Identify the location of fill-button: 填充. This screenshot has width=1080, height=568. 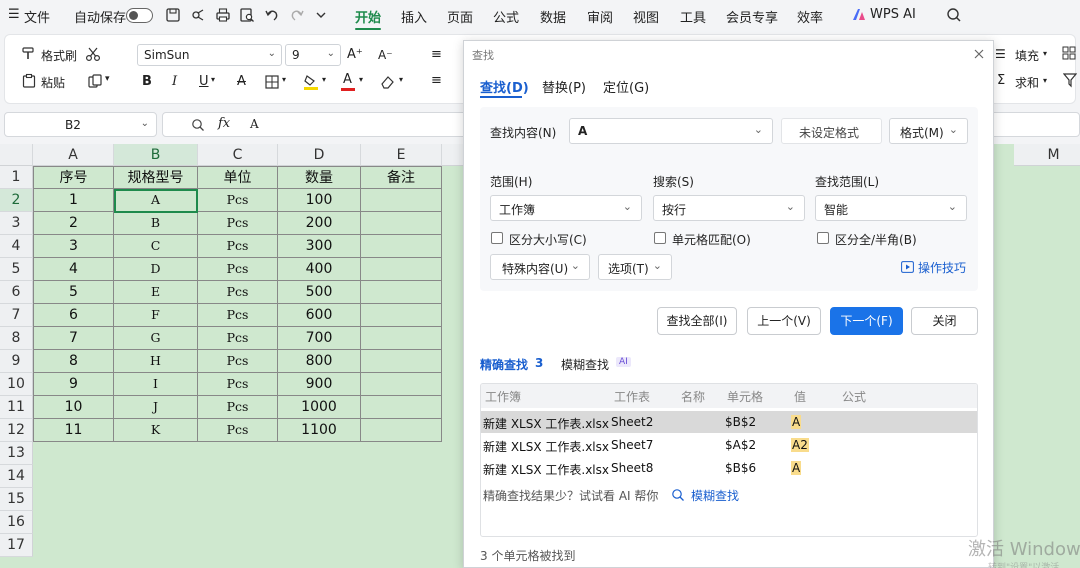
(1027, 55).